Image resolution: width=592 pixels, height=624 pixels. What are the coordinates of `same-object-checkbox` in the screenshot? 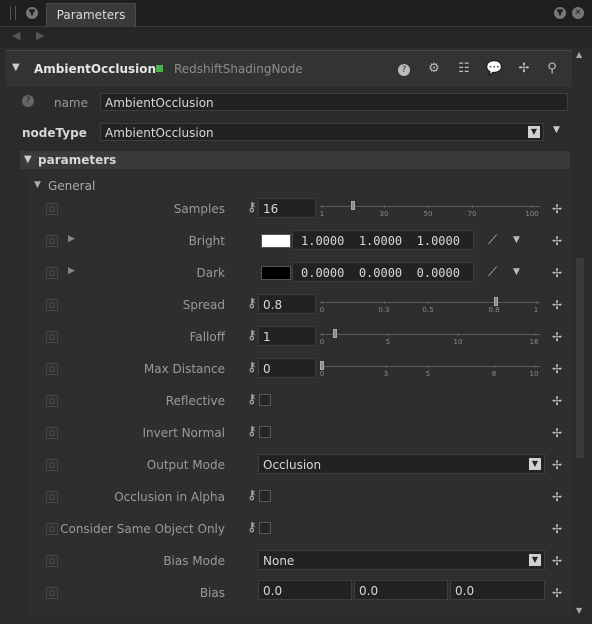 It's located at (265, 528).